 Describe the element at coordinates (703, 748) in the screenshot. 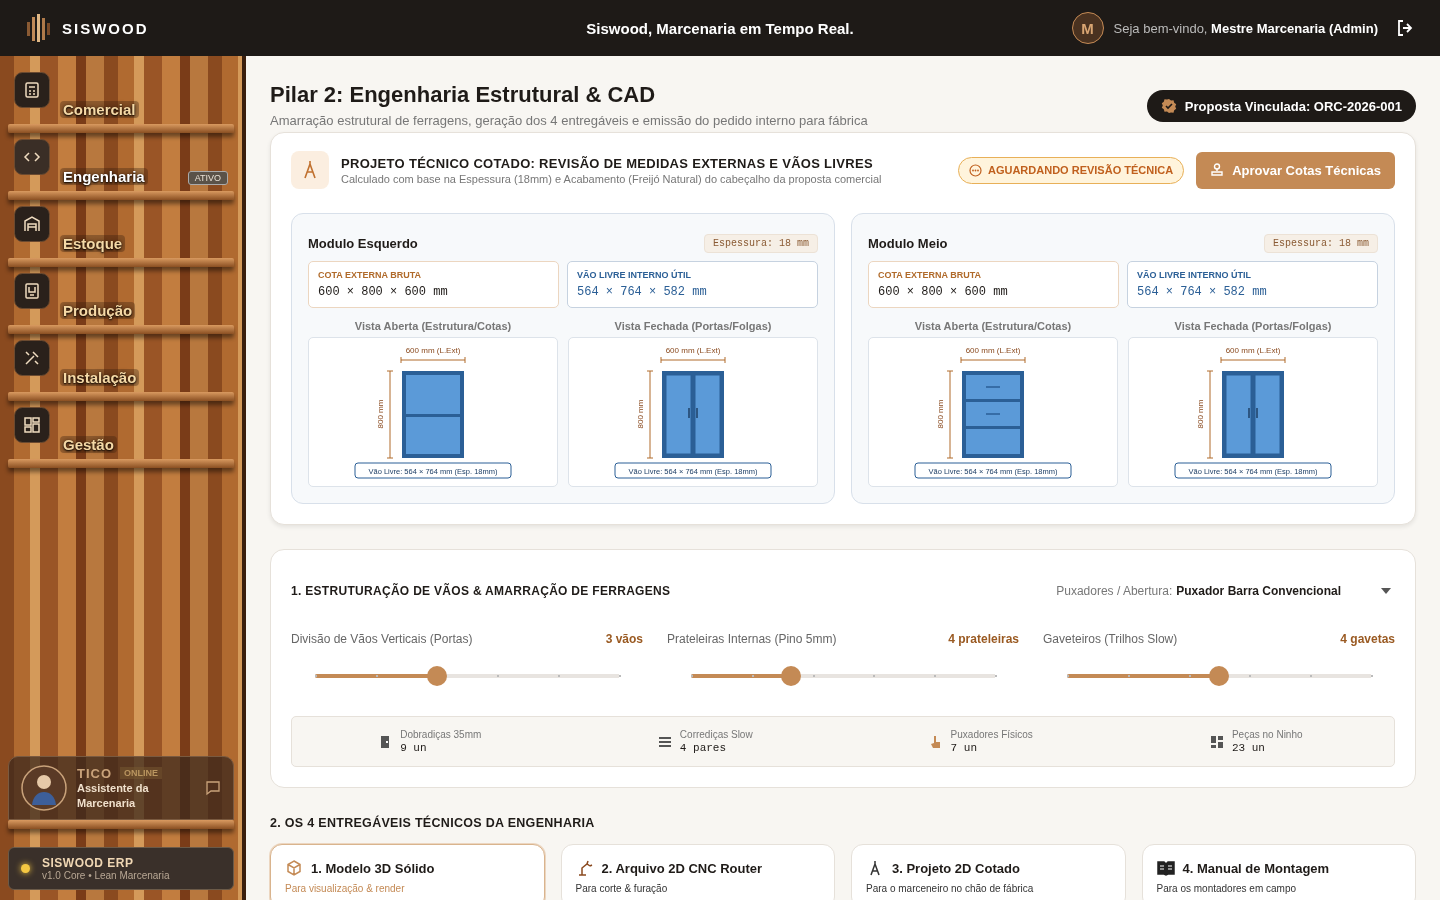

I see `hardware-count: 4 pares` at that location.